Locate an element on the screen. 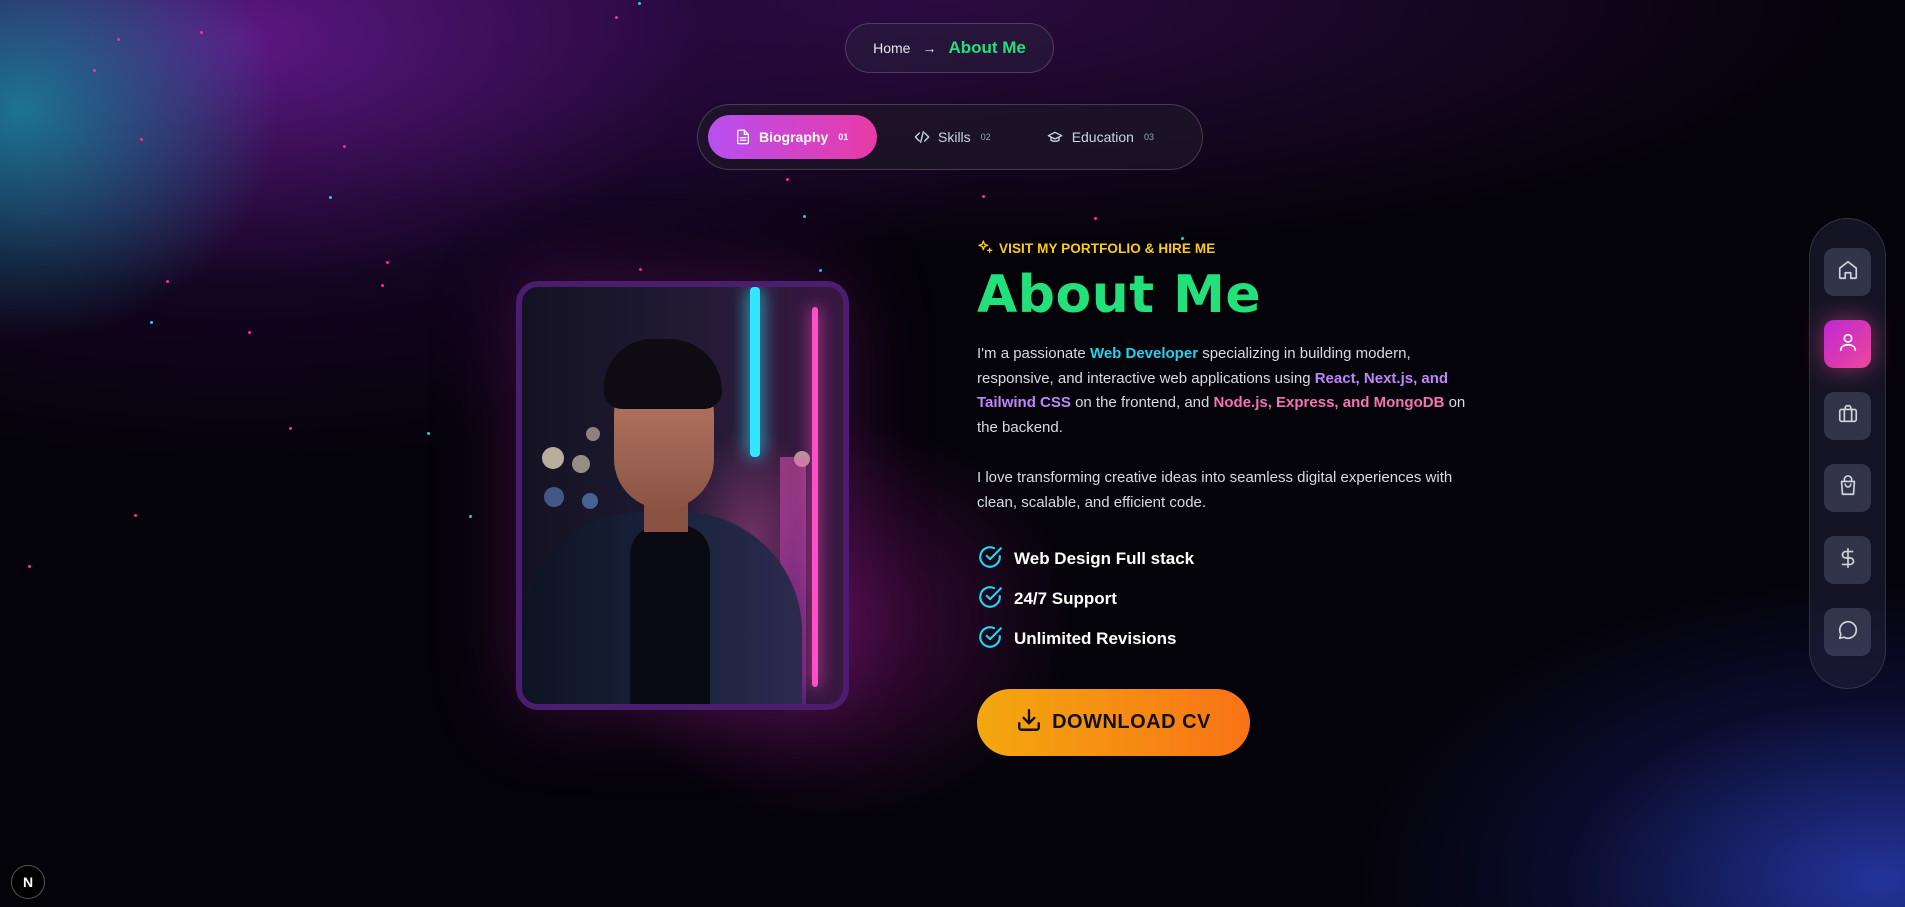 The height and width of the screenshot is (907, 1905). breadcrumb-home-link: Home is located at coordinates (891, 48).